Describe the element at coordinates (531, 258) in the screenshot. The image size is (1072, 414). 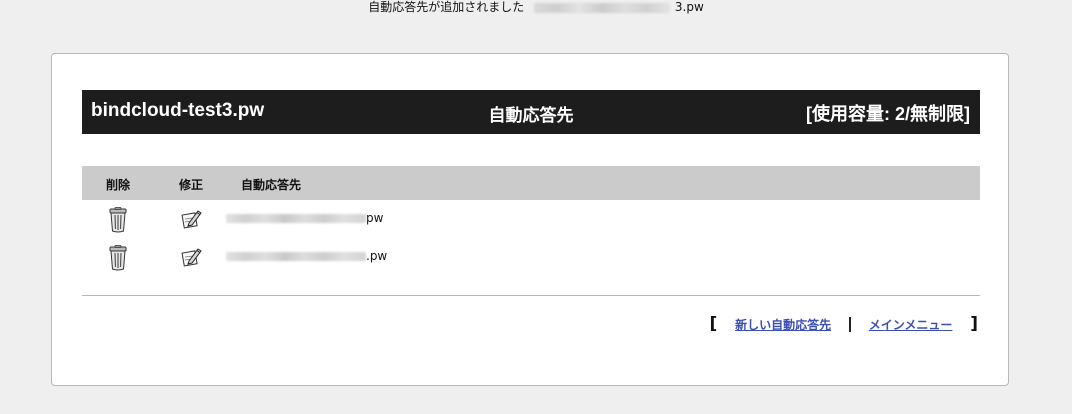
I see `table-row: .pw` at that location.